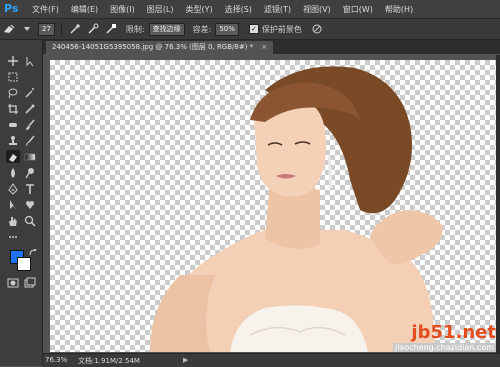  Describe the element at coordinates (111, 29) in the screenshot. I see `sampling-background-swatch-icon` at that location.